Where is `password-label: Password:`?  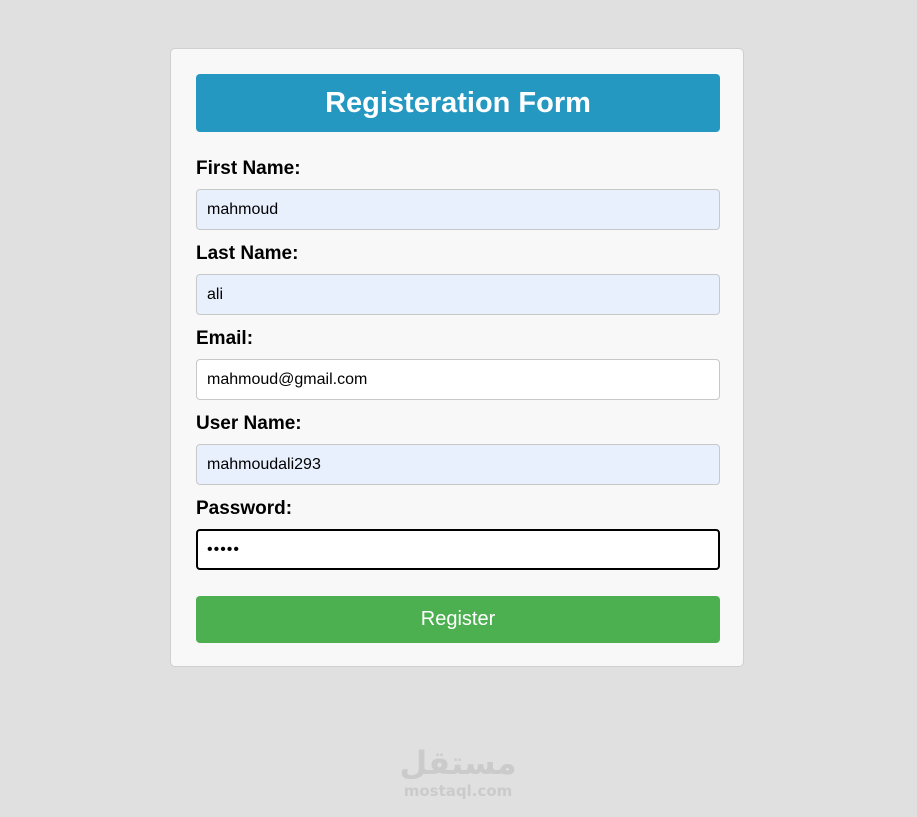
password-label: Password: is located at coordinates (244, 508).